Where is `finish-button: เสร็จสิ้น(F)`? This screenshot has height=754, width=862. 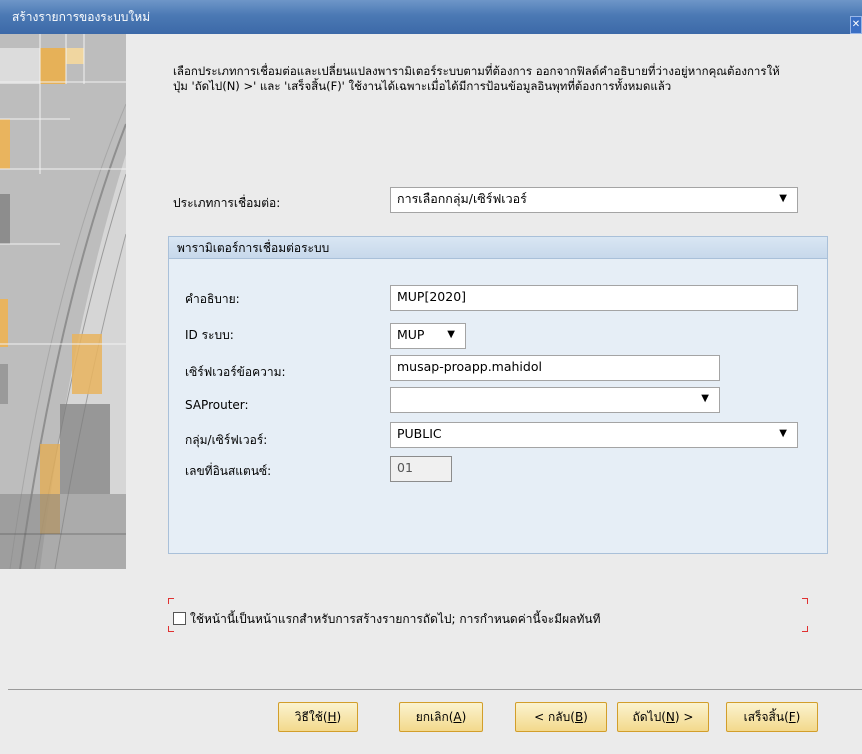
finish-button: เสร็จสิ้น(F) is located at coordinates (772, 717).